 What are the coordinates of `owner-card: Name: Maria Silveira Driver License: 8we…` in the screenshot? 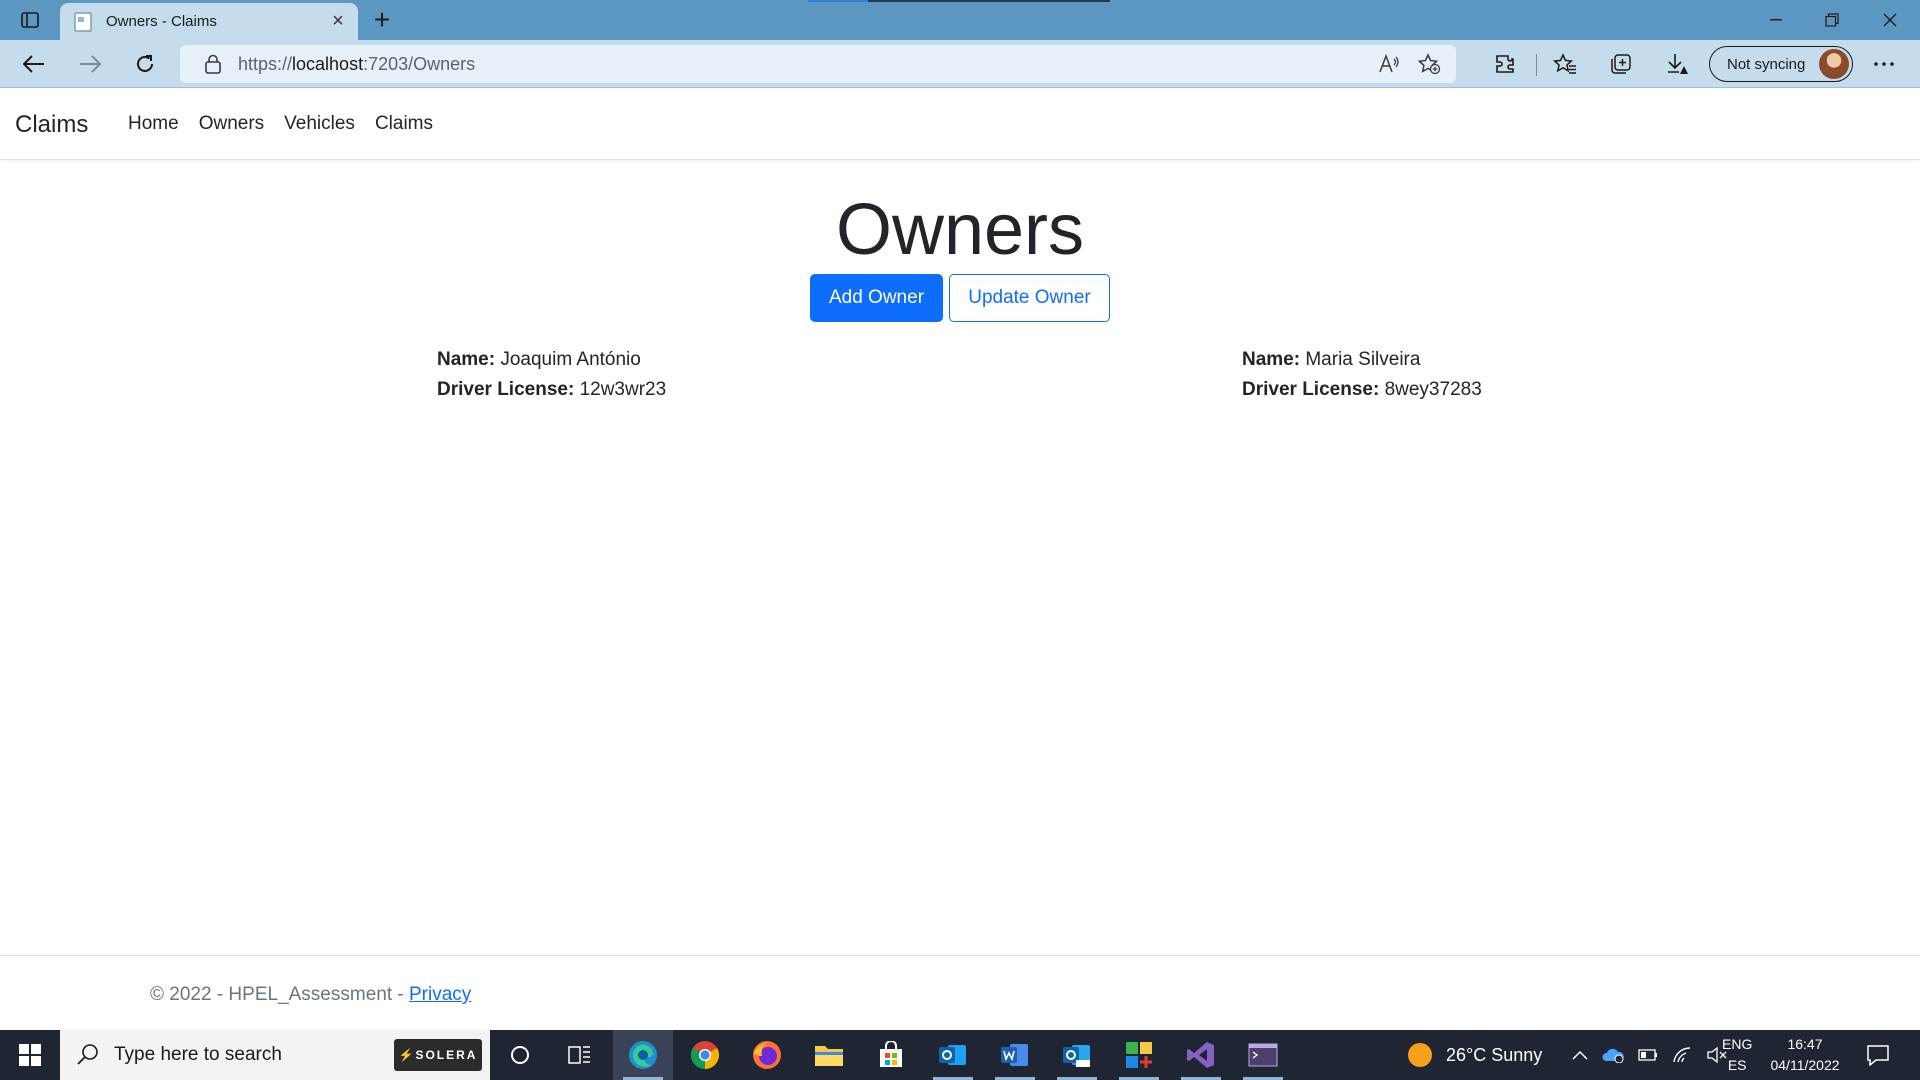 It's located at (1362, 375).